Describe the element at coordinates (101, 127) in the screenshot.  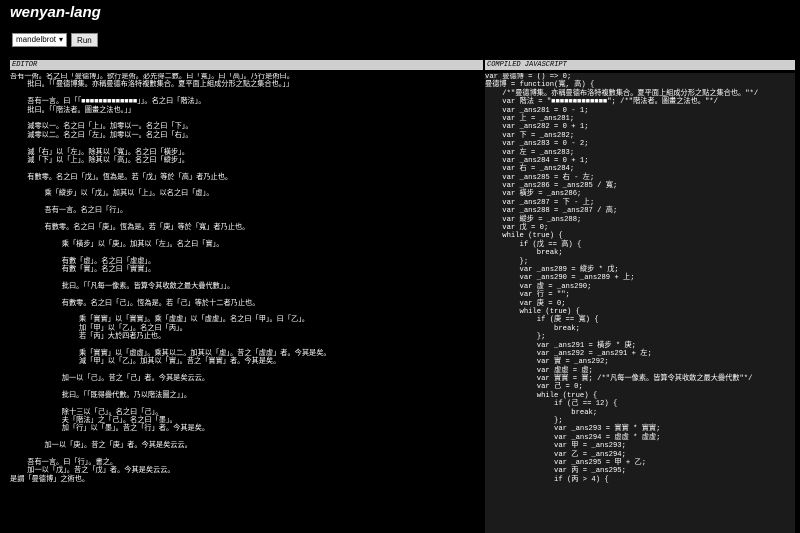
I see `code-line: 減零以一。名之曰「上」。加零以一。名之曰「下」。` at that location.